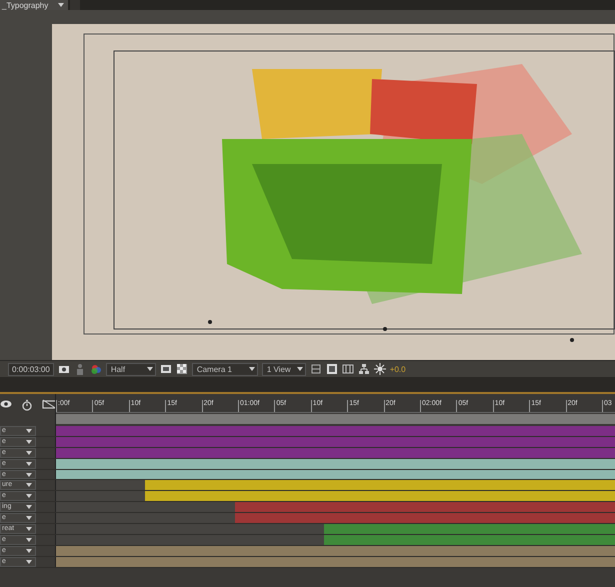  Describe the element at coordinates (31, 369) in the screenshot. I see `timecode-field: 0:00:03:00` at that location.